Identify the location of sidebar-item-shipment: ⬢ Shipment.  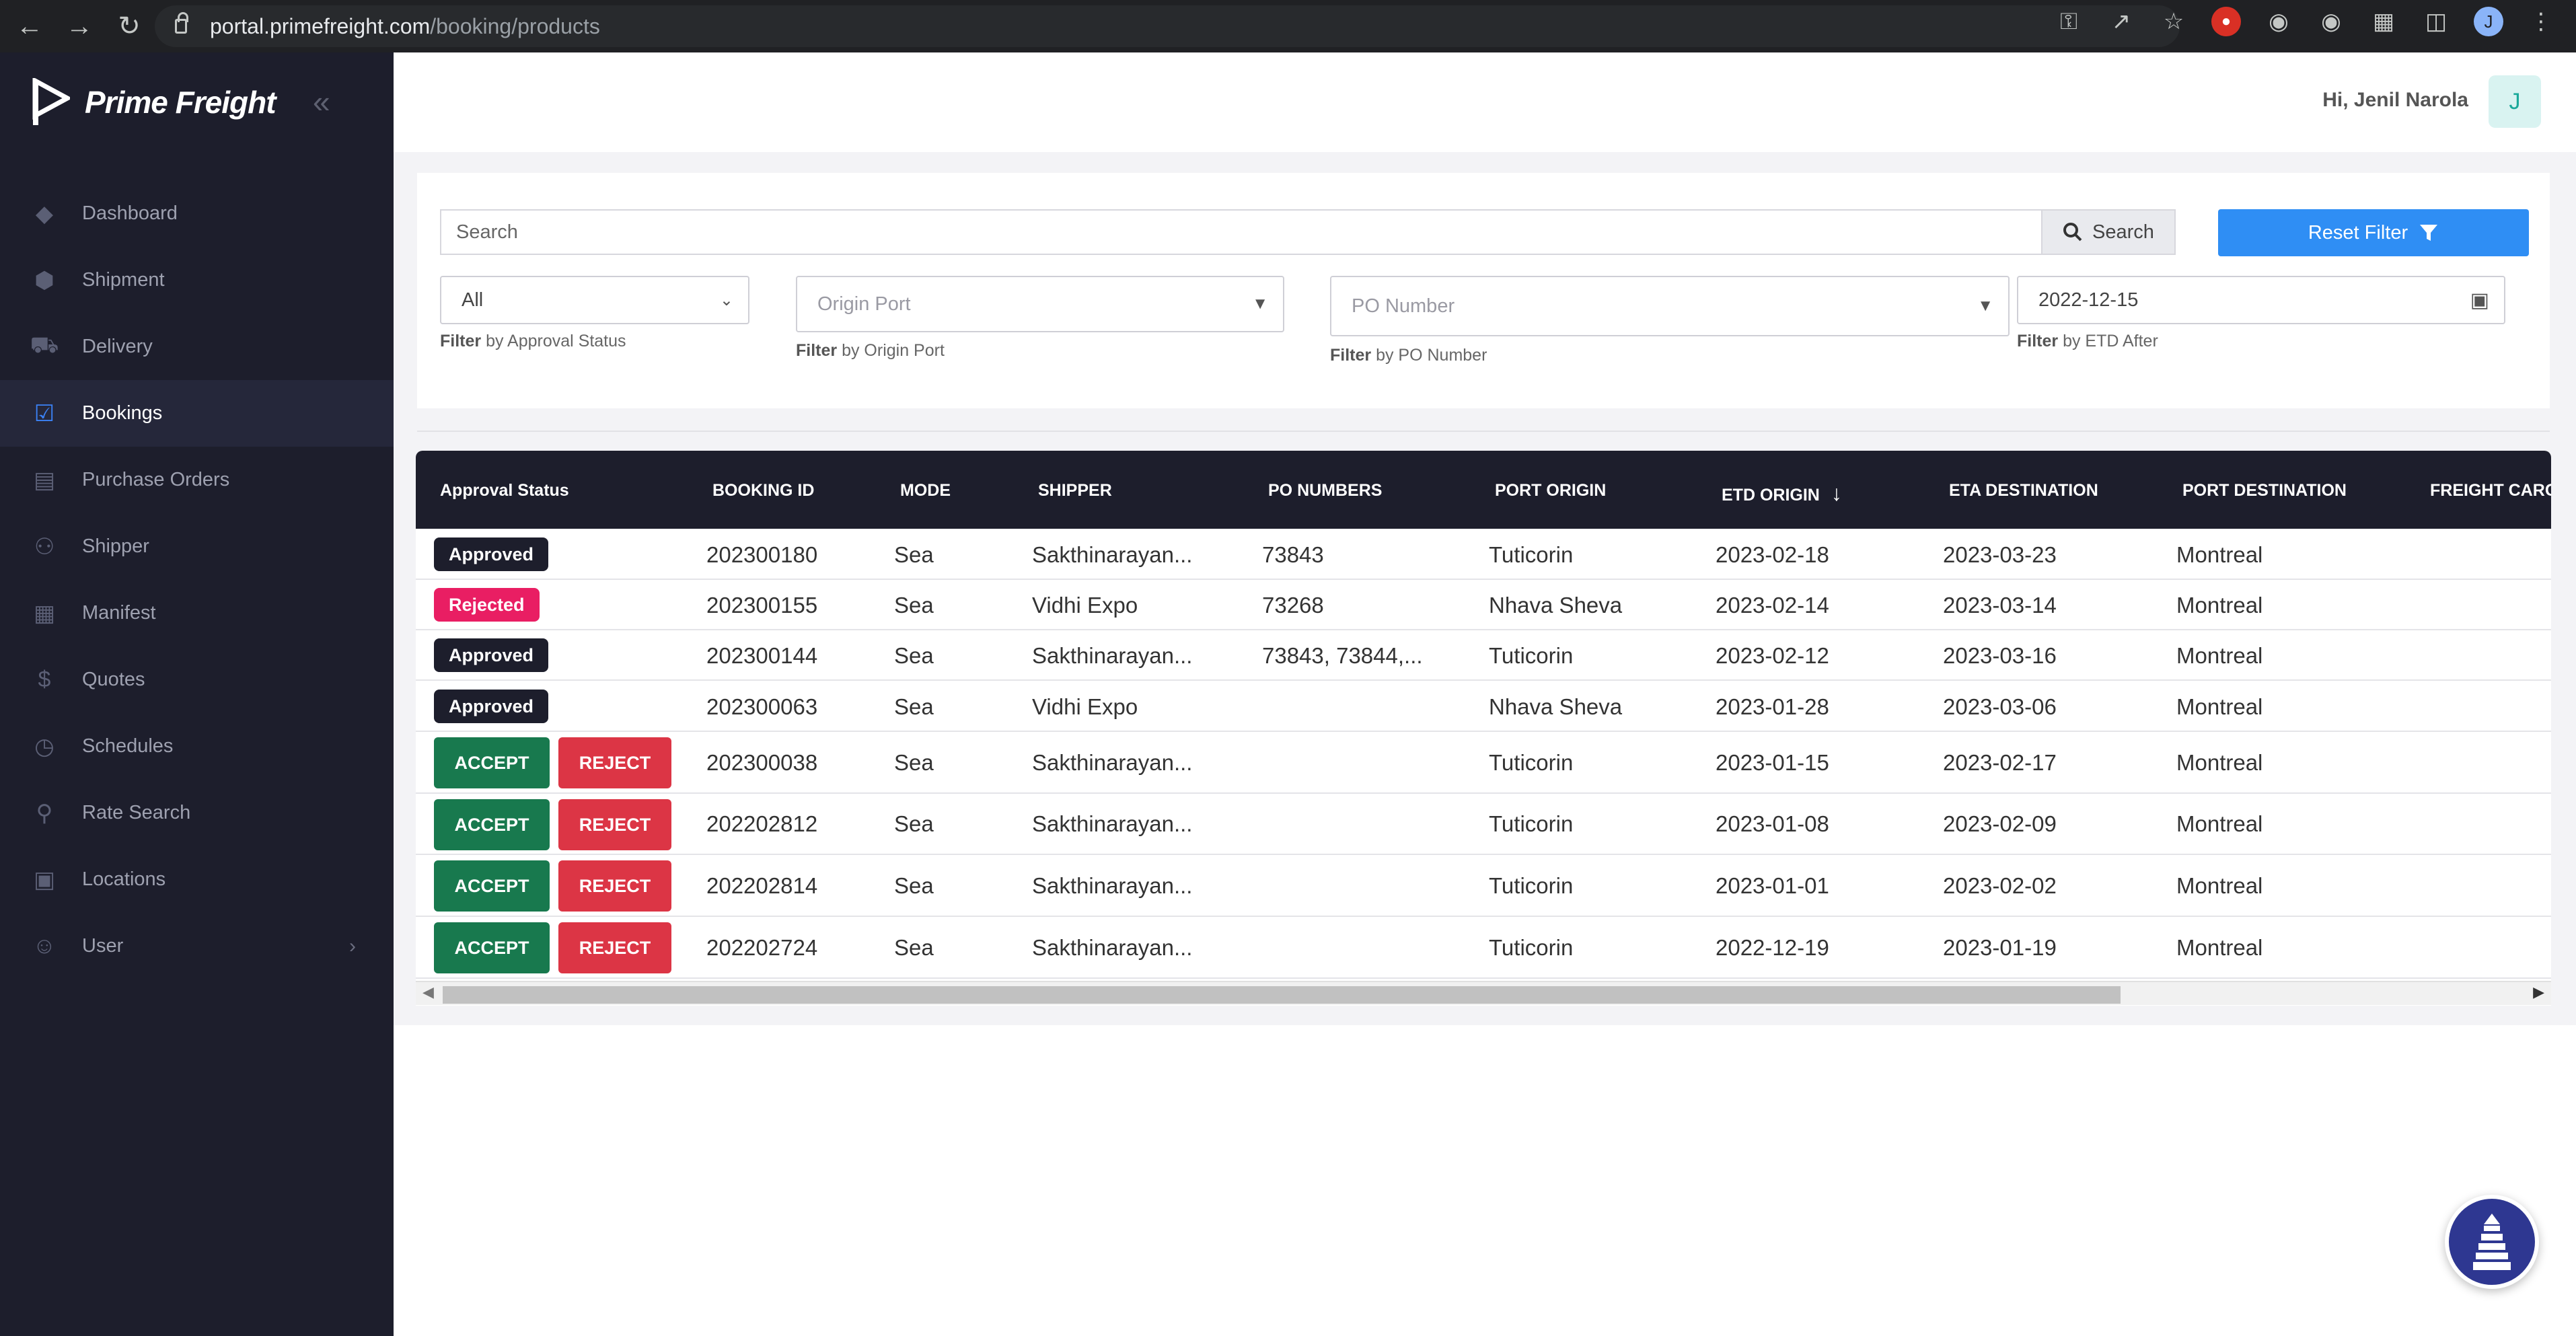
(197, 280).